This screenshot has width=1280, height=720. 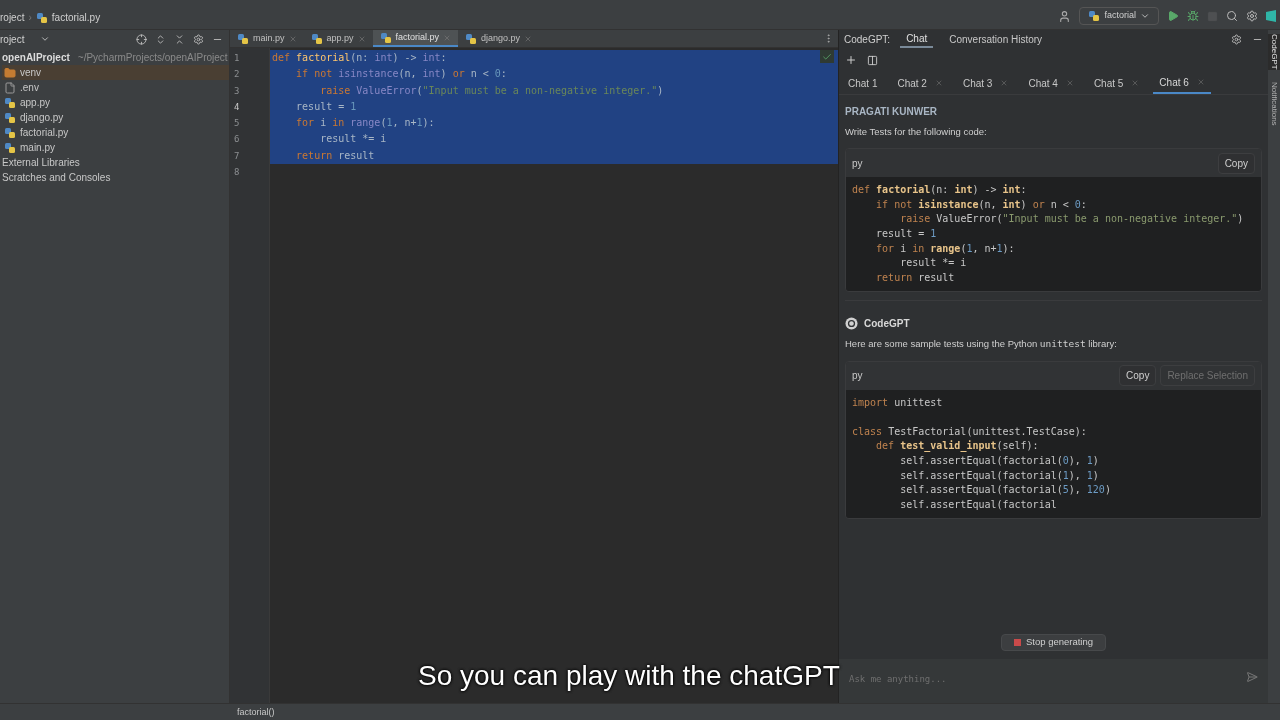 What do you see at coordinates (1017, 642) in the screenshot?
I see `stop-icon` at bounding box center [1017, 642].